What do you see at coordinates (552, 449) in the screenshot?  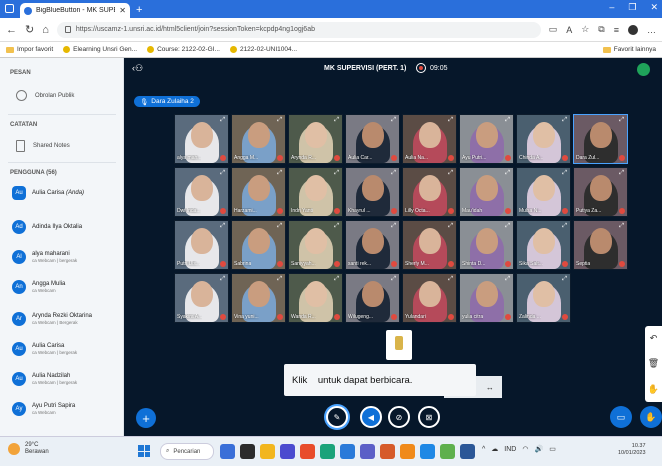 I see `battery-icon: ▭` at bounding box center [552, 449].